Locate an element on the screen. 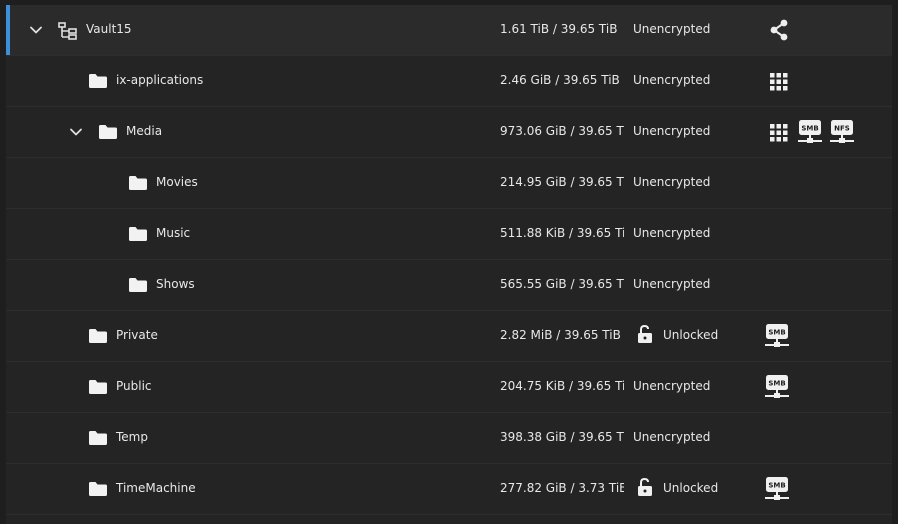 This screenshot has width=898, height=524. dataset-name: Media is located at coordinates (144, 131).